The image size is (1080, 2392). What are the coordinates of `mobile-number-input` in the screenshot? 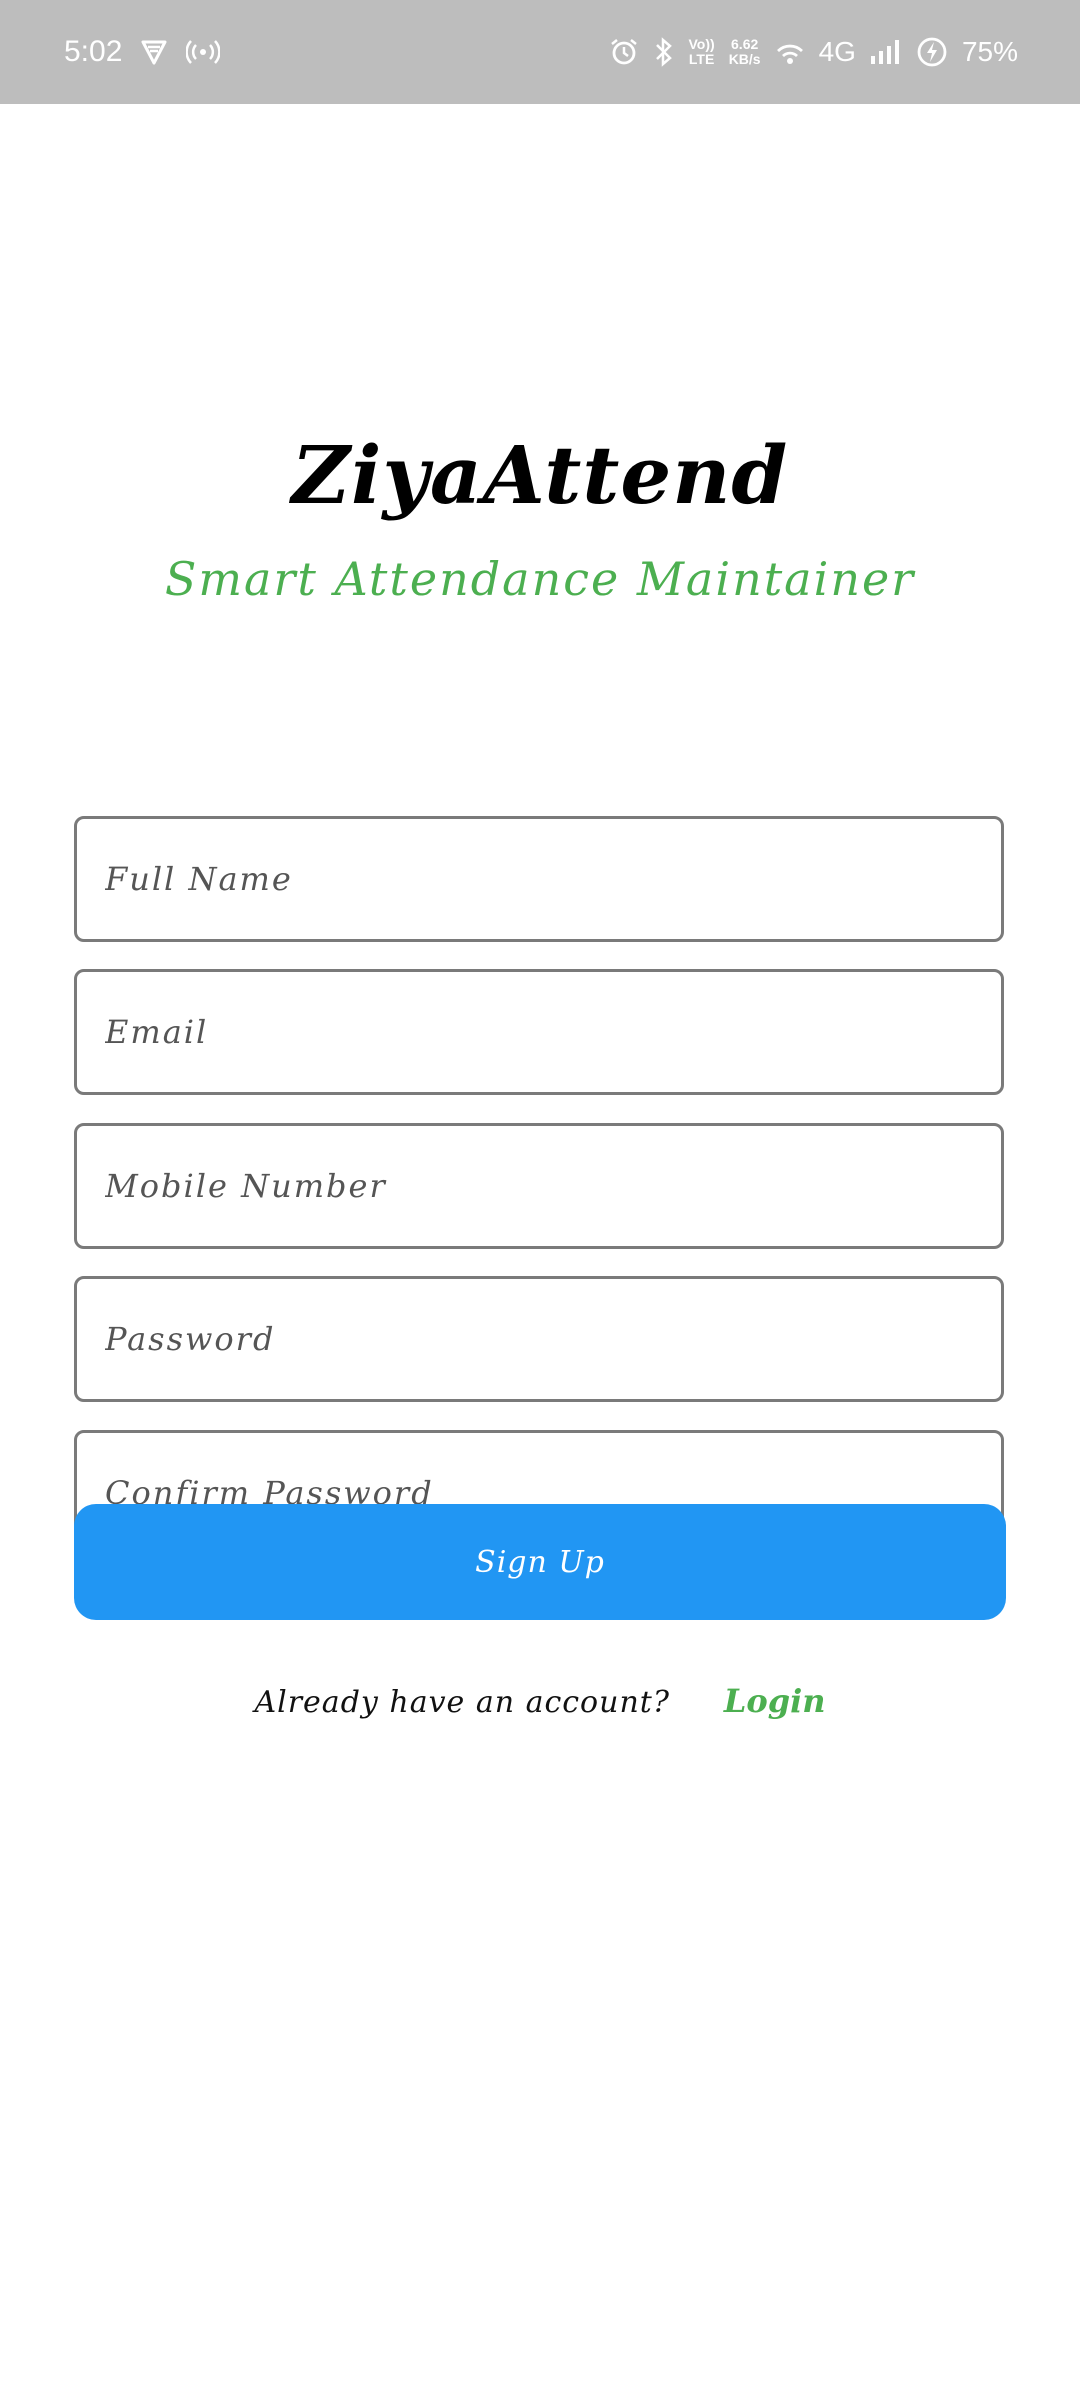 It's located at (539, 1186).